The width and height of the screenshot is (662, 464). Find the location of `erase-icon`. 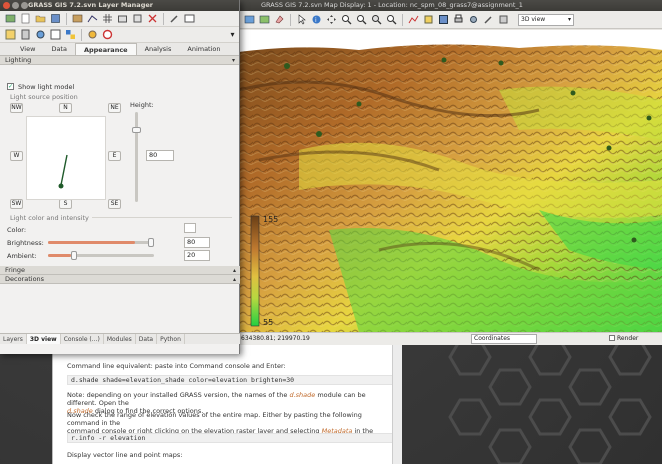

erase-icon is located at coordinates (279, 19).